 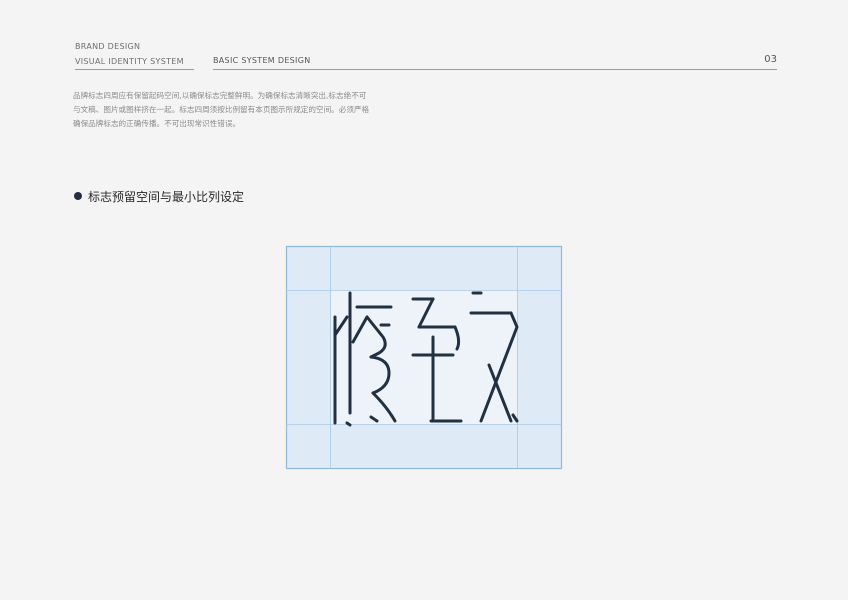 What do you see at coordinates (495, 62) in the screenshot?
I see `header-right: BASIC SYSTEM DESIGN 03` at bounding box center [495, 62].